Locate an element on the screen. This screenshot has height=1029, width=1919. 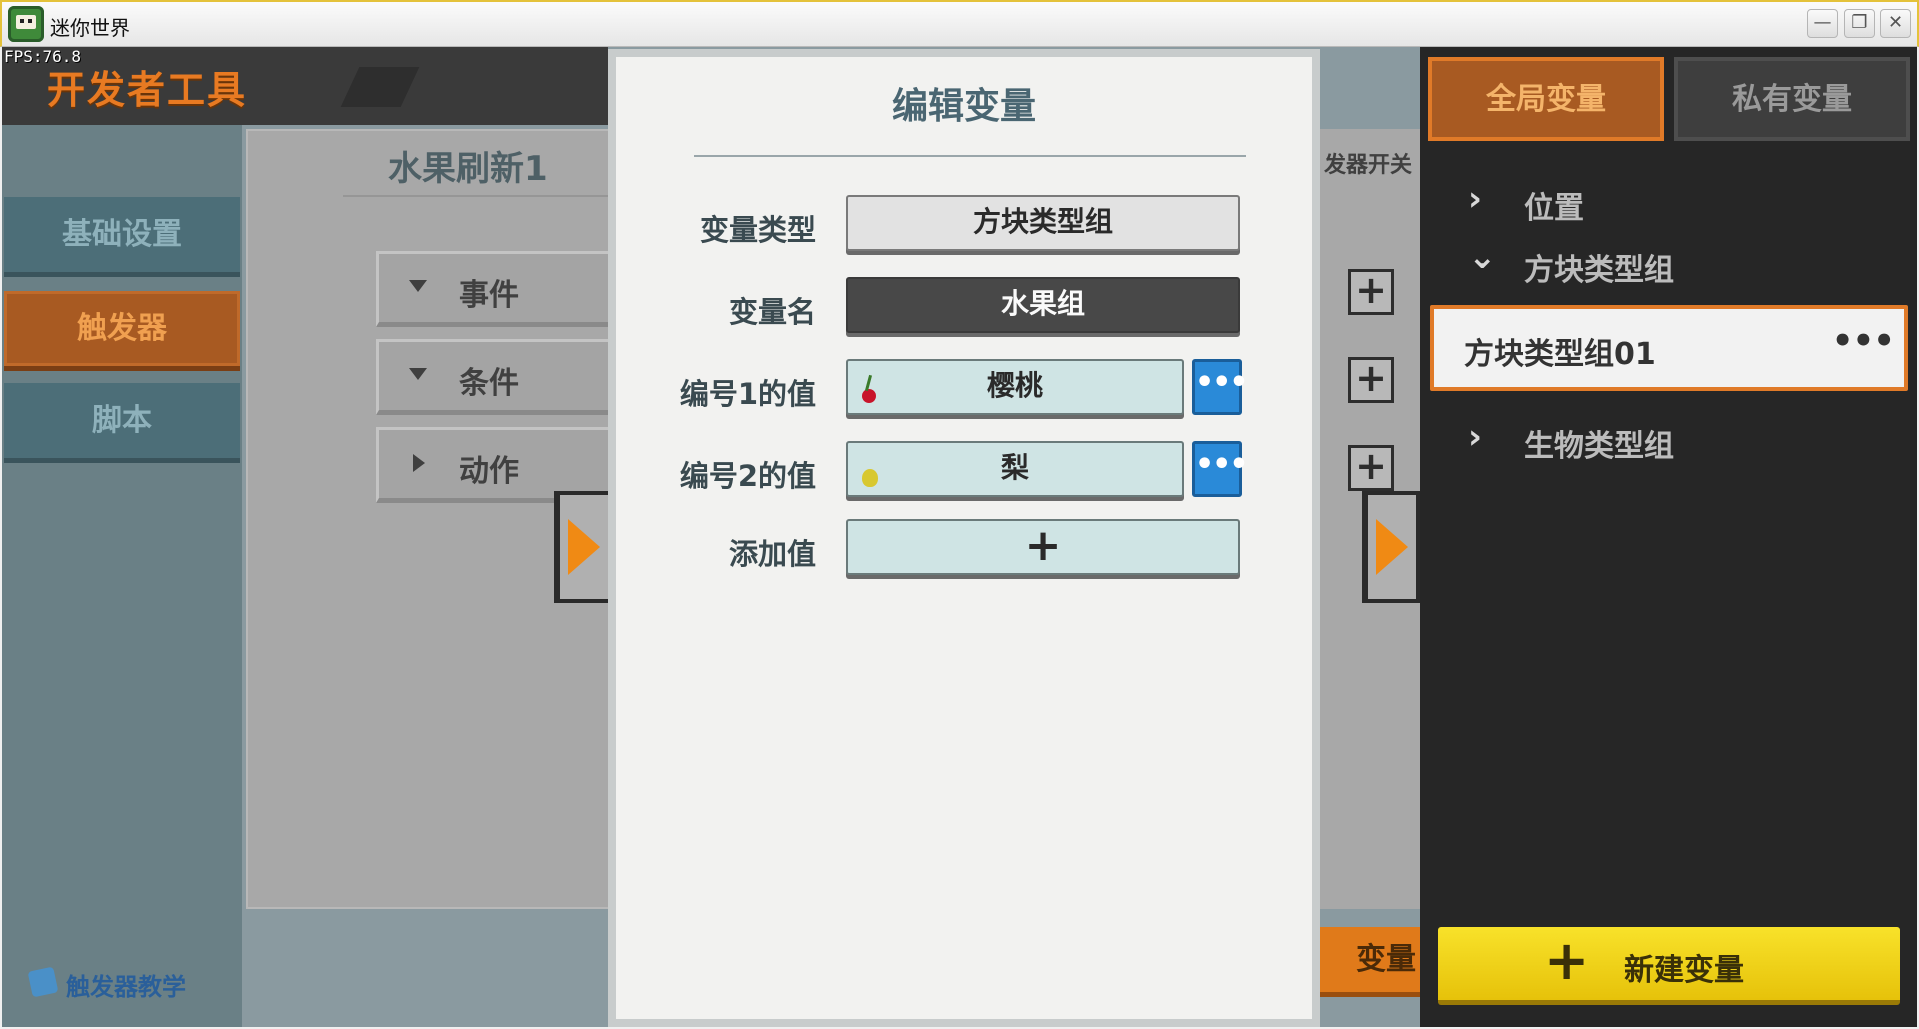
next-play-button is located at coordinates (1391, 547).